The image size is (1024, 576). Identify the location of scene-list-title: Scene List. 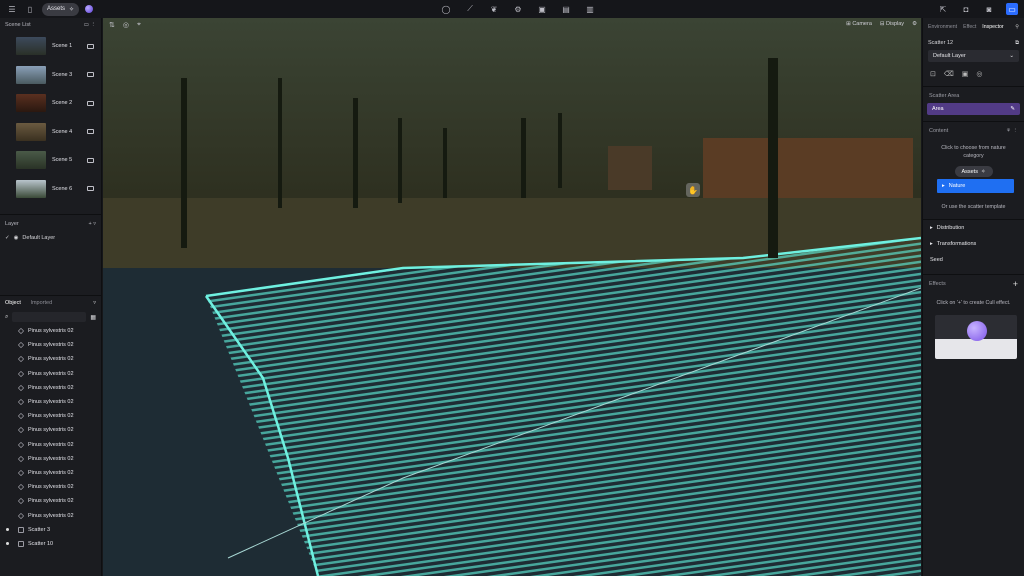
(18, 25).